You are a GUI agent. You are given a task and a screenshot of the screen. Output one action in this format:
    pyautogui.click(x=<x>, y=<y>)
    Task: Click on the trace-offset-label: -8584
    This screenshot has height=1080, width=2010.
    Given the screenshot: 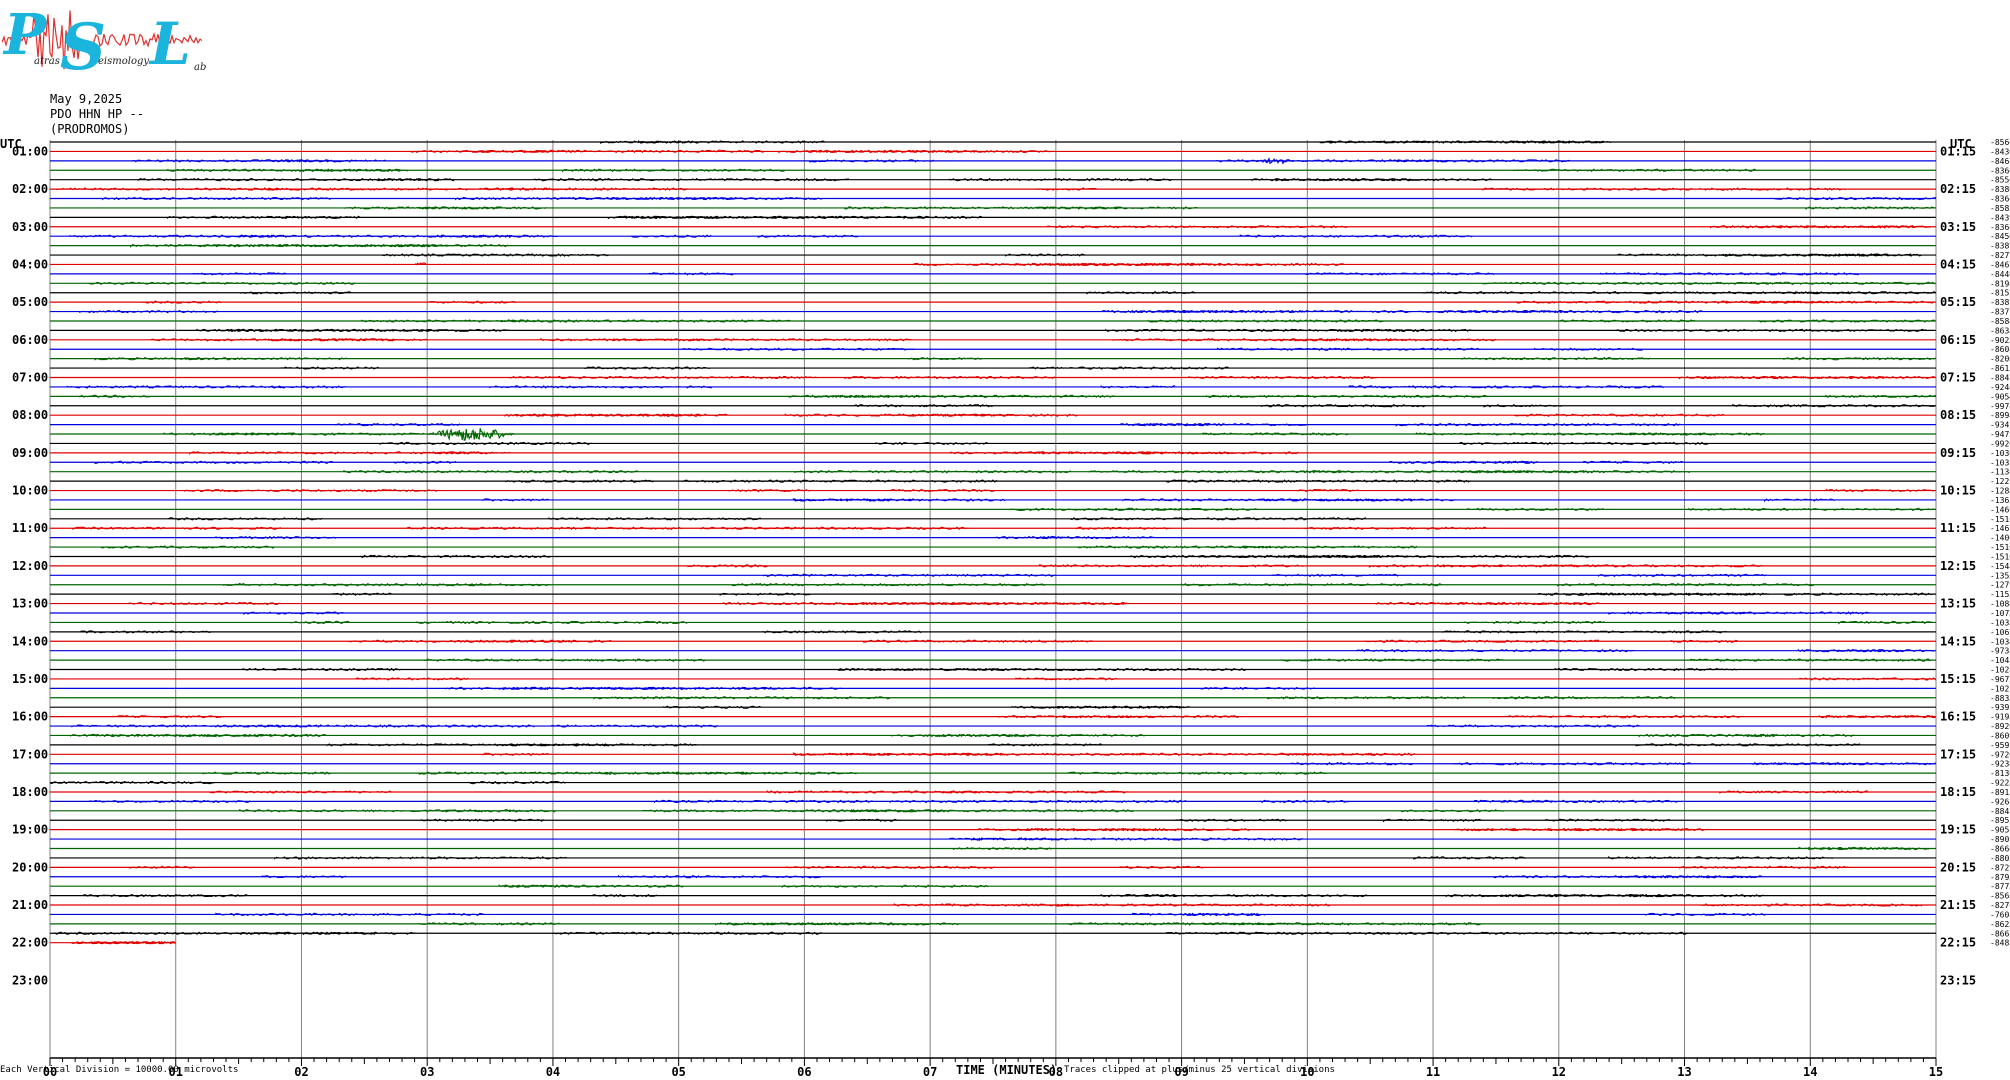 What is the action you would take?
    pyautogui.click(x=2000, y=321)
    